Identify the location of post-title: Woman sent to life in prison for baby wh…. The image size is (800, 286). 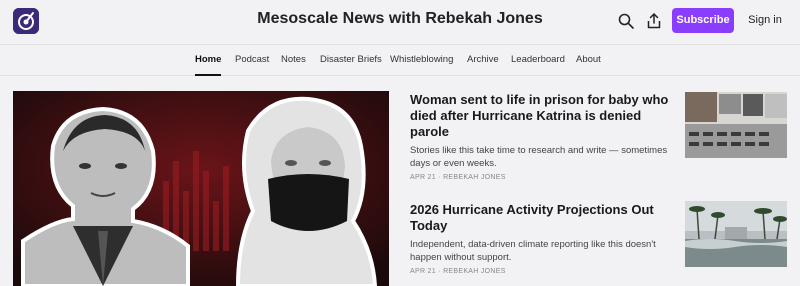
(540, 116).